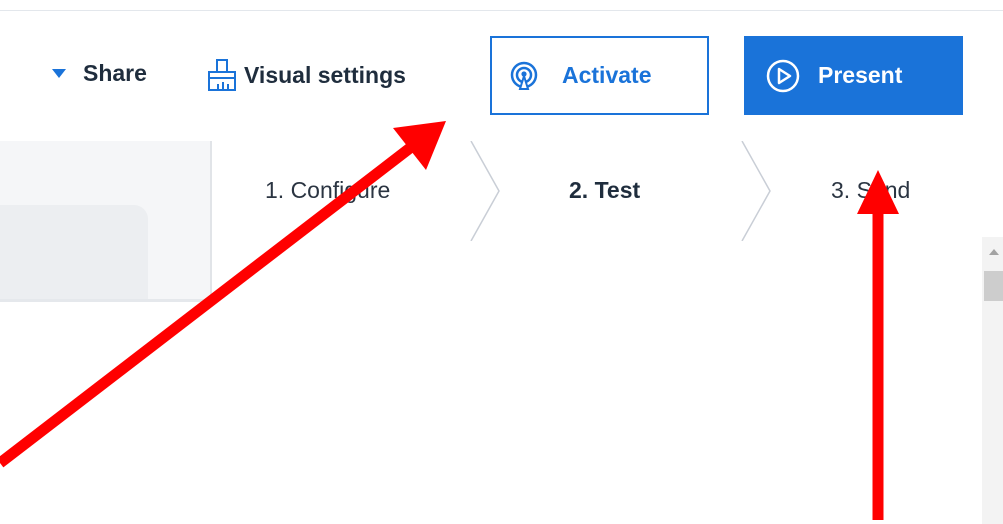  Describe the element at coordinates (870, 190) in the screenshot. I see `step-send: 3. Send` at that location.